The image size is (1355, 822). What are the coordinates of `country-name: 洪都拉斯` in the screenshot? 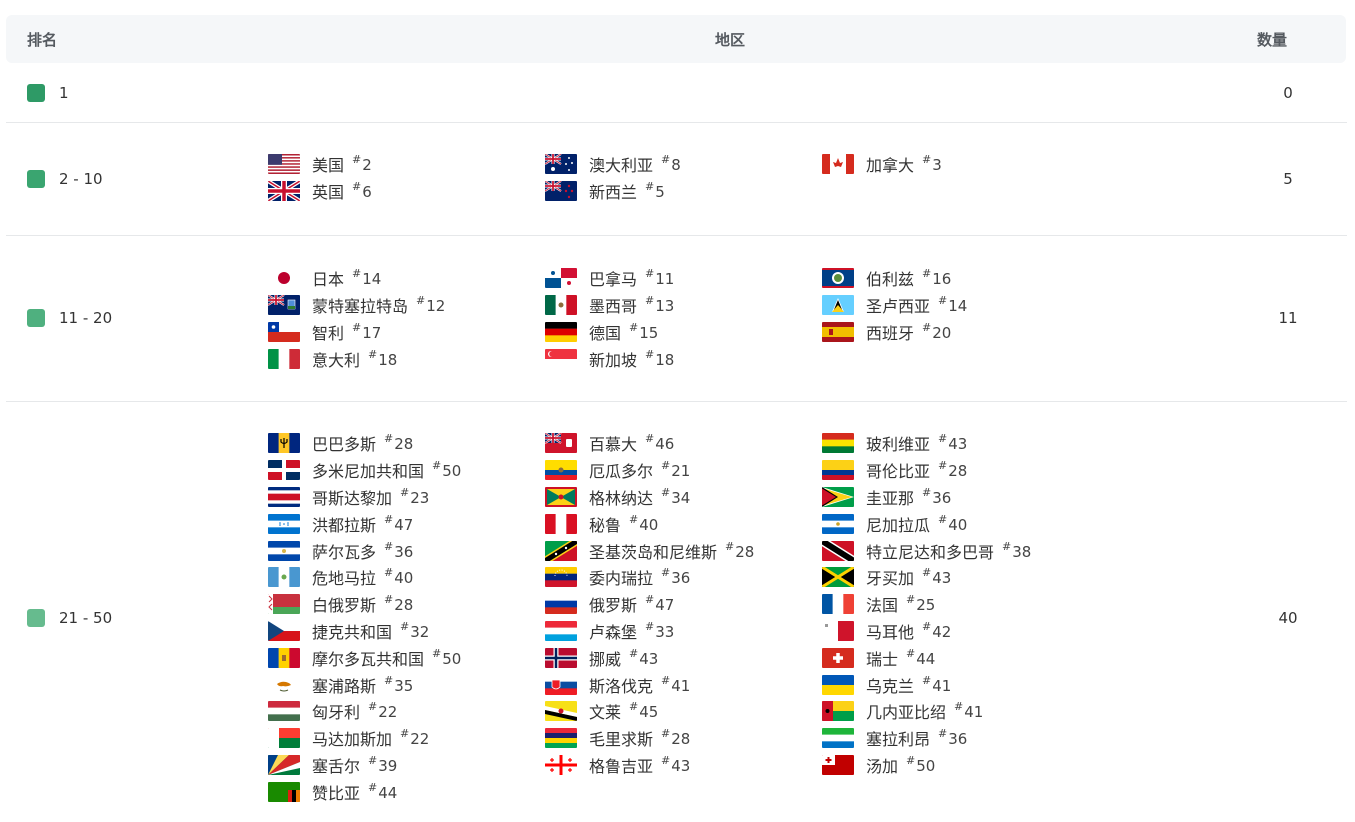 It's located at (344, 525).